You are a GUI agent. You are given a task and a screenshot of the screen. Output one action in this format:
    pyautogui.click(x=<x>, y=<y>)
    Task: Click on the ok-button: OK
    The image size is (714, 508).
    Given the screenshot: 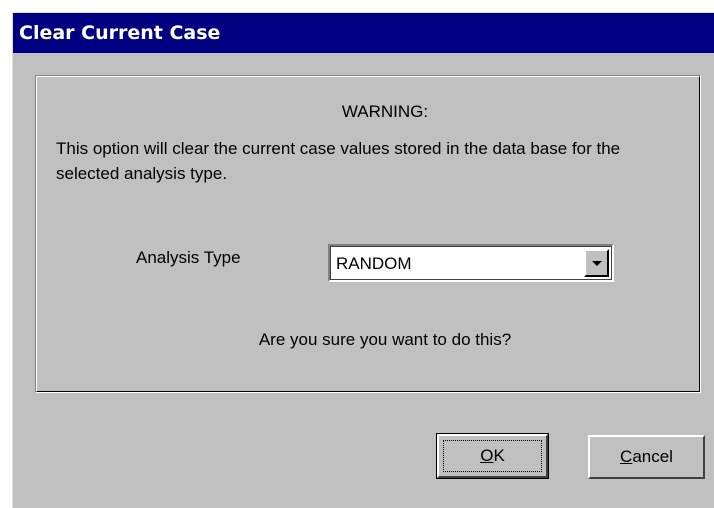 What is the action you would take?
    pyautogui.click(x=492, y=456)
    